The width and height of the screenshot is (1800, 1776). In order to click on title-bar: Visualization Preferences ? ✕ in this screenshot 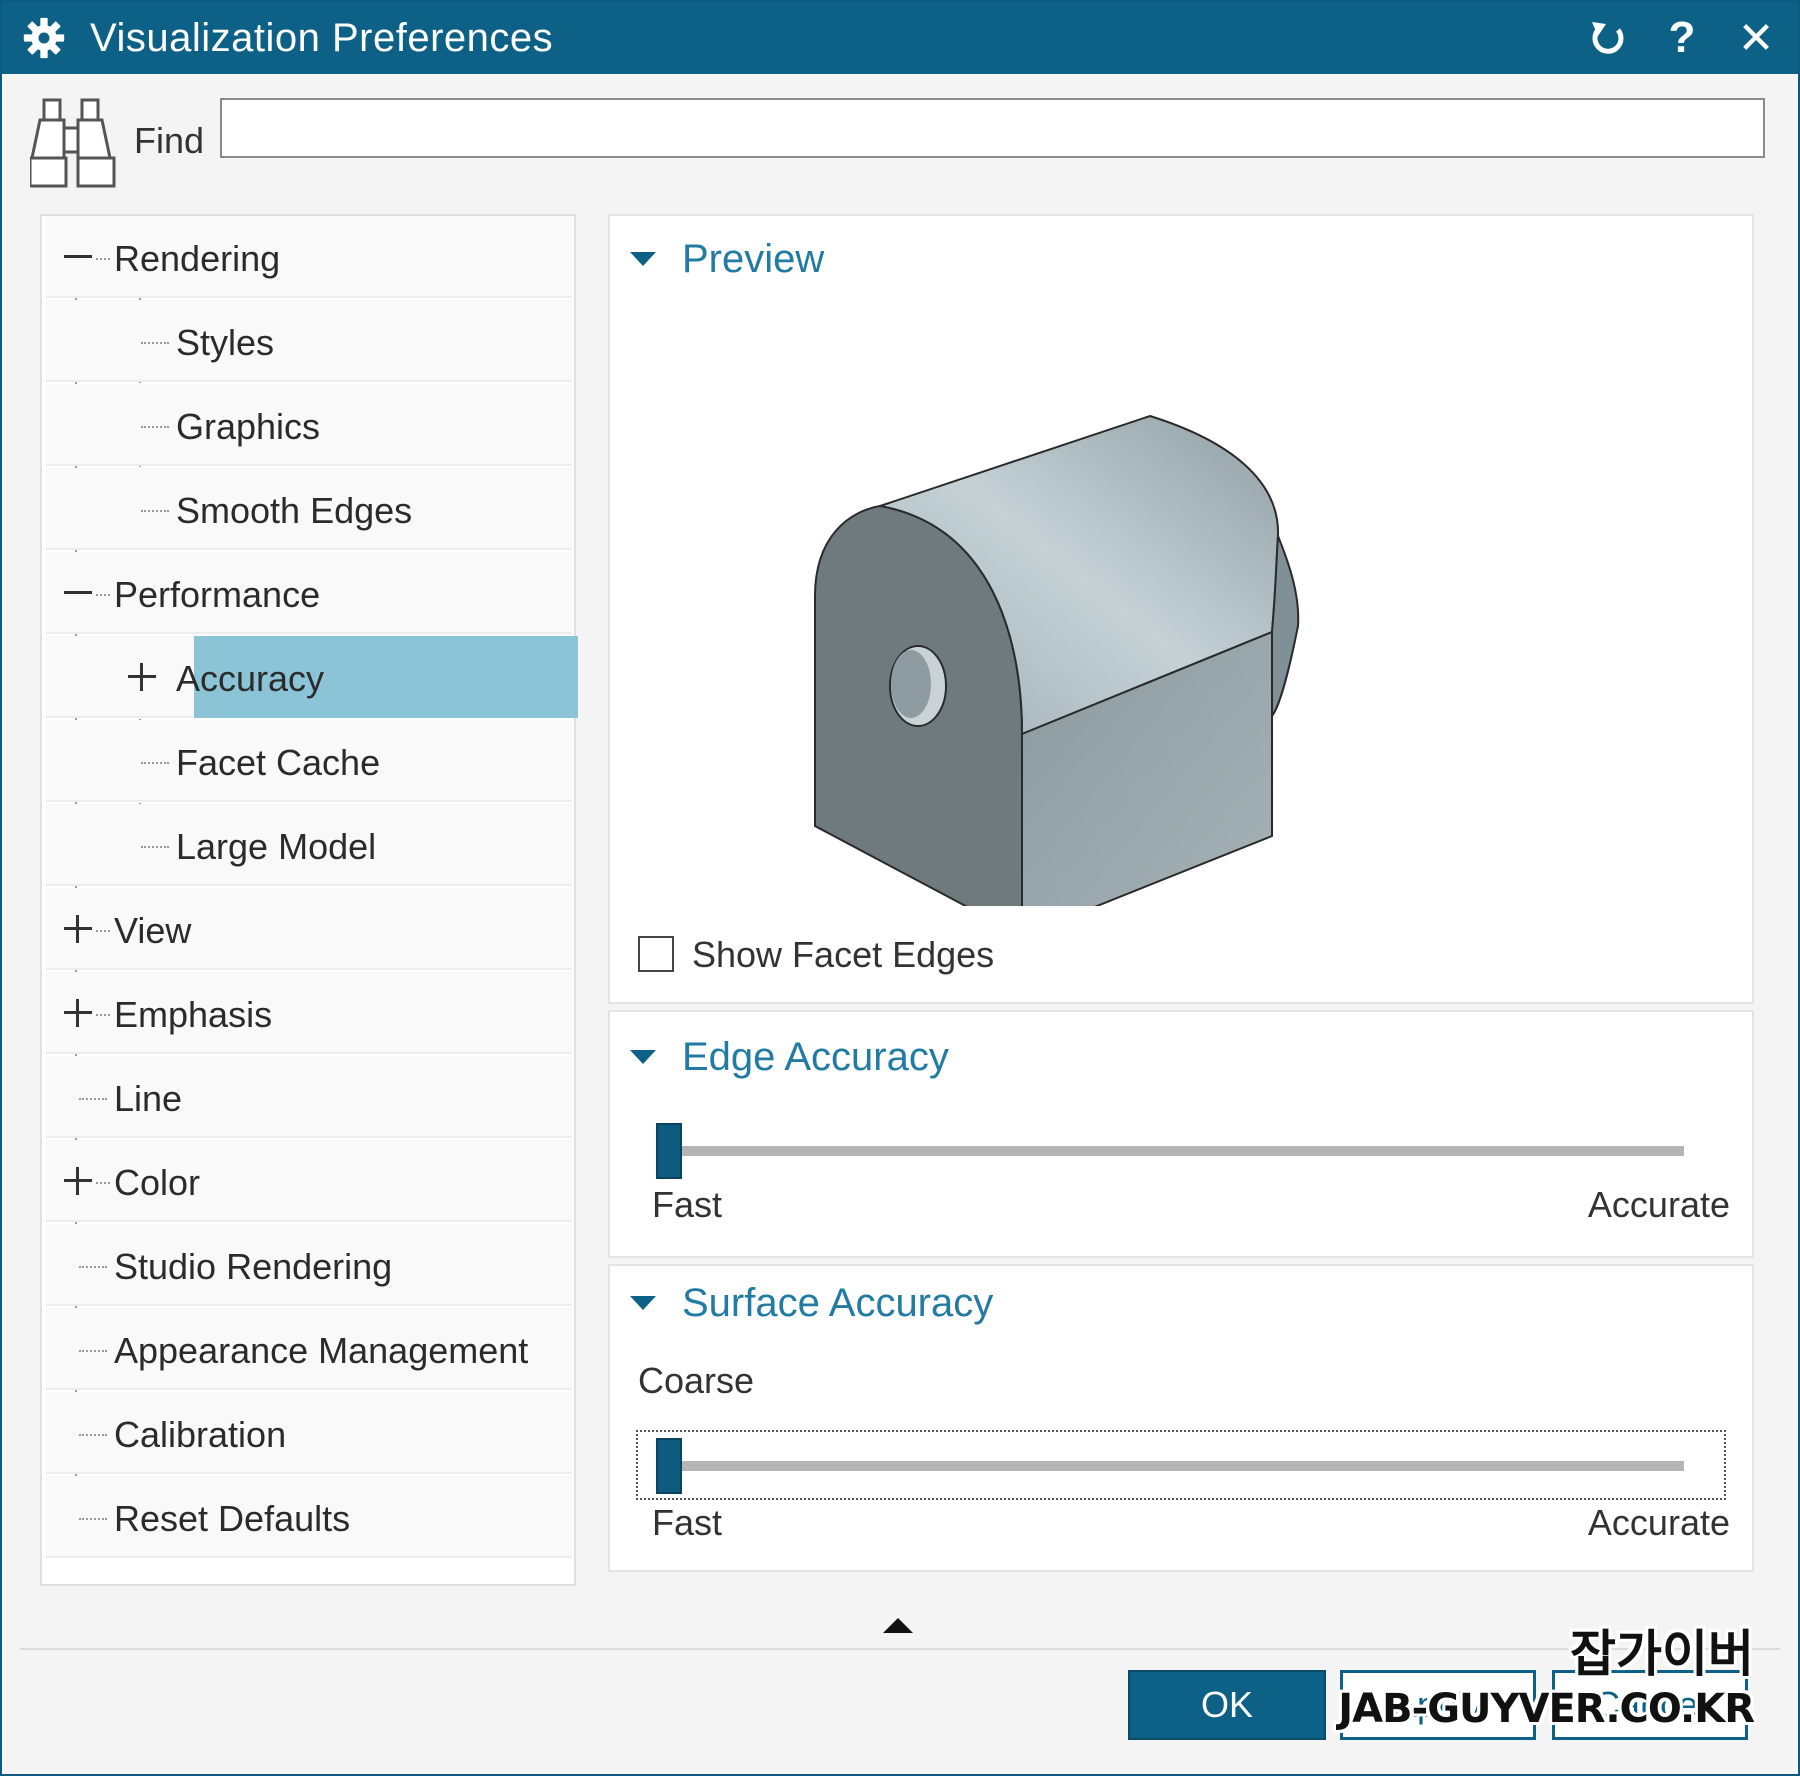, I will do `click(900, 38)`.